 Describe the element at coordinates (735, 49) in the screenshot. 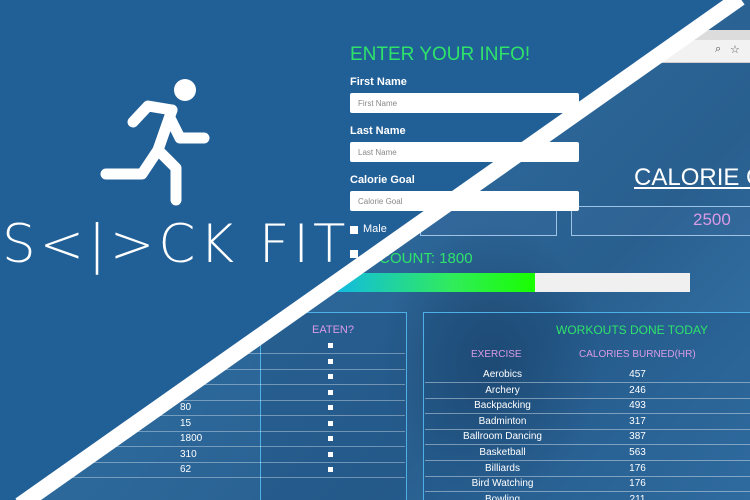

I see `bookmark-star-icon: ☆` at that location.